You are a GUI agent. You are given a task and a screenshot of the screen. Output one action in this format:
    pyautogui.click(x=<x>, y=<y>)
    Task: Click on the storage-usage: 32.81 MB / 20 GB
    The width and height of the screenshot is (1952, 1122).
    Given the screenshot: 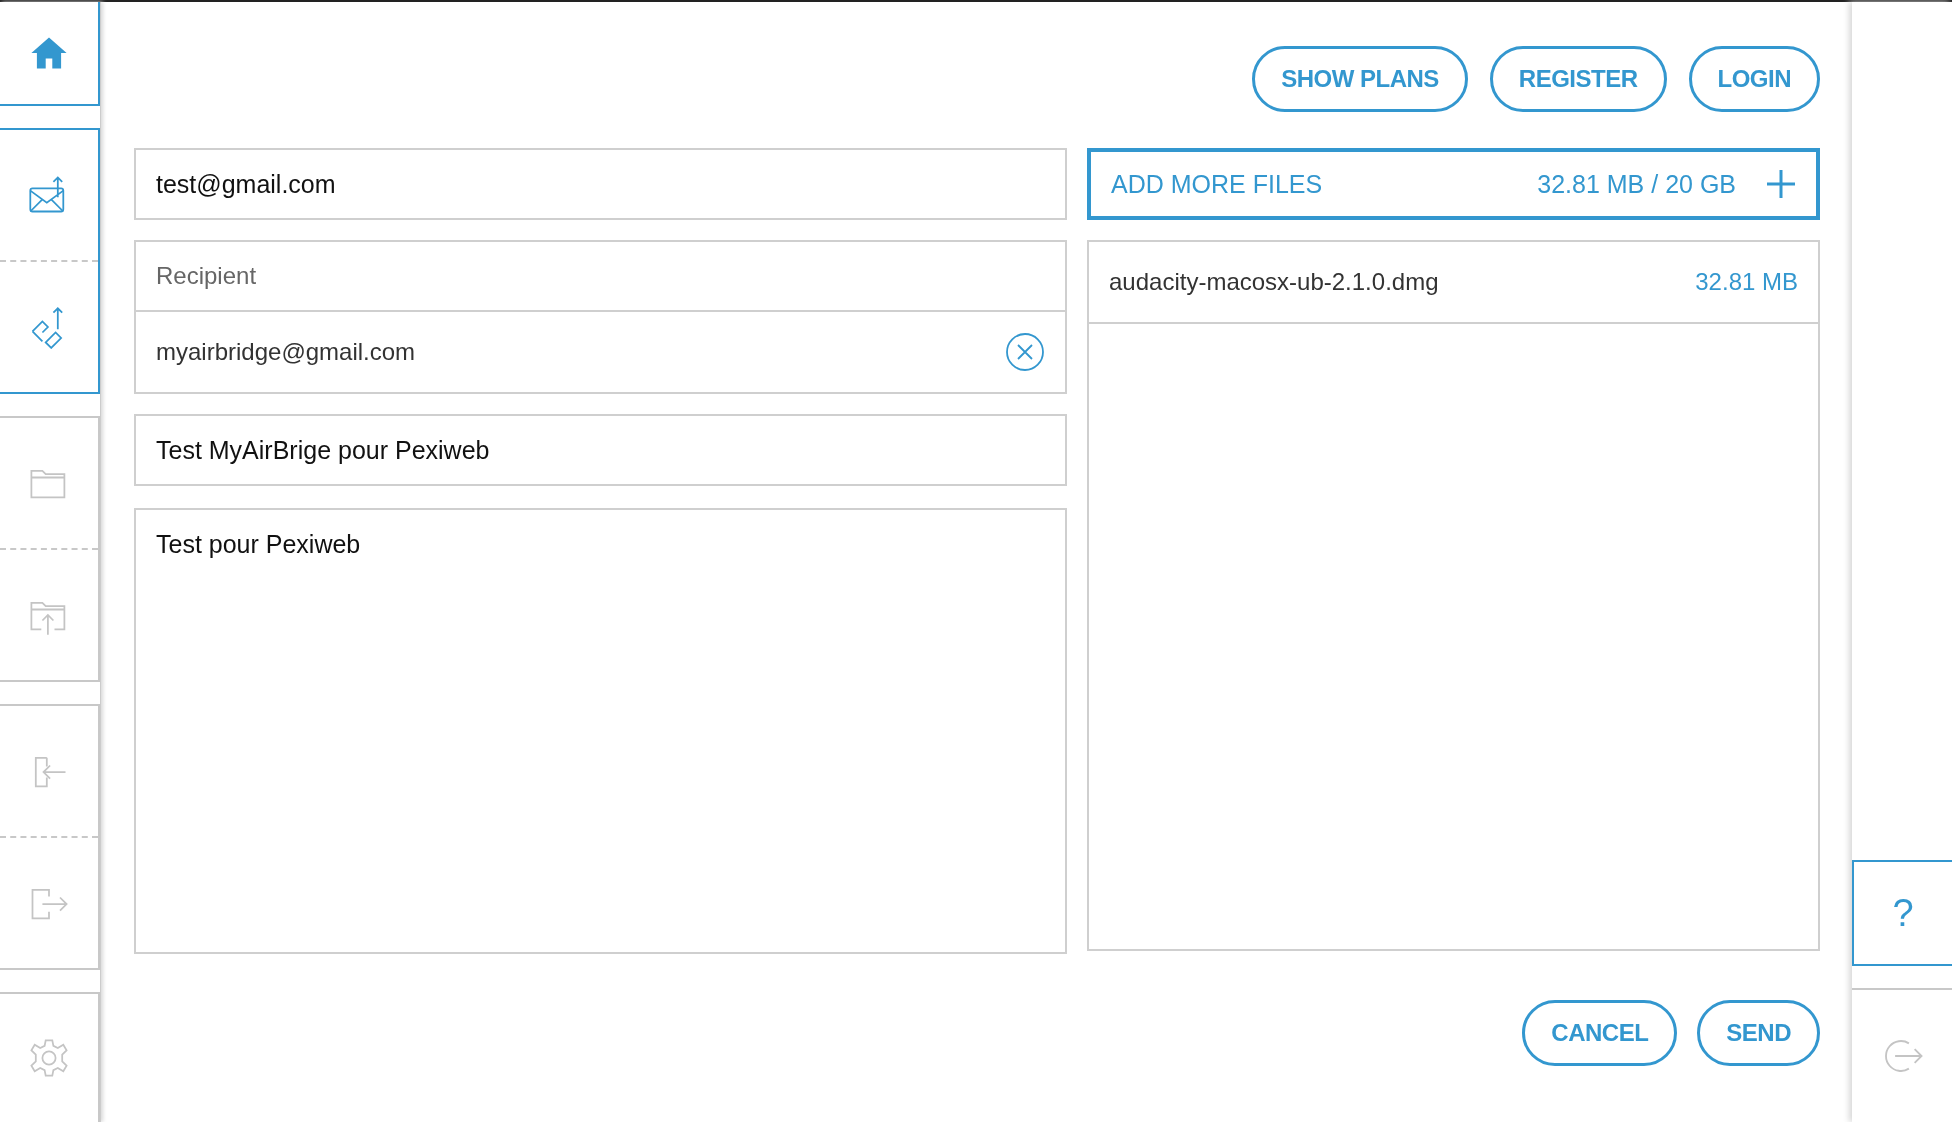 What is the action you would take?
    pyautogui.click(x=1636, y=184)
    